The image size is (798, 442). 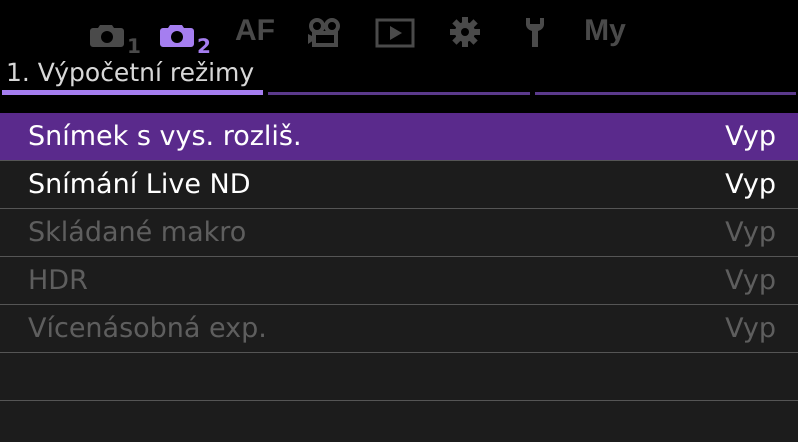 What do you see at coordinates (395, 33) in the screenshot?
I see `playback-icon` at bounding box center [395, 33].